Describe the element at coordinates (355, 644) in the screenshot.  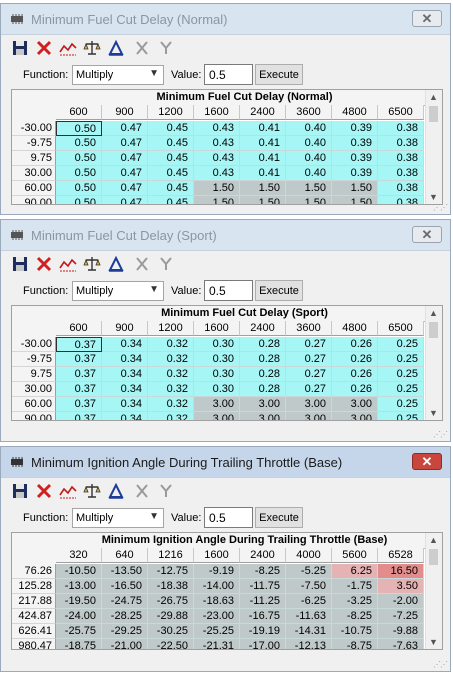
I see `table-cell: -8.75` at that location.